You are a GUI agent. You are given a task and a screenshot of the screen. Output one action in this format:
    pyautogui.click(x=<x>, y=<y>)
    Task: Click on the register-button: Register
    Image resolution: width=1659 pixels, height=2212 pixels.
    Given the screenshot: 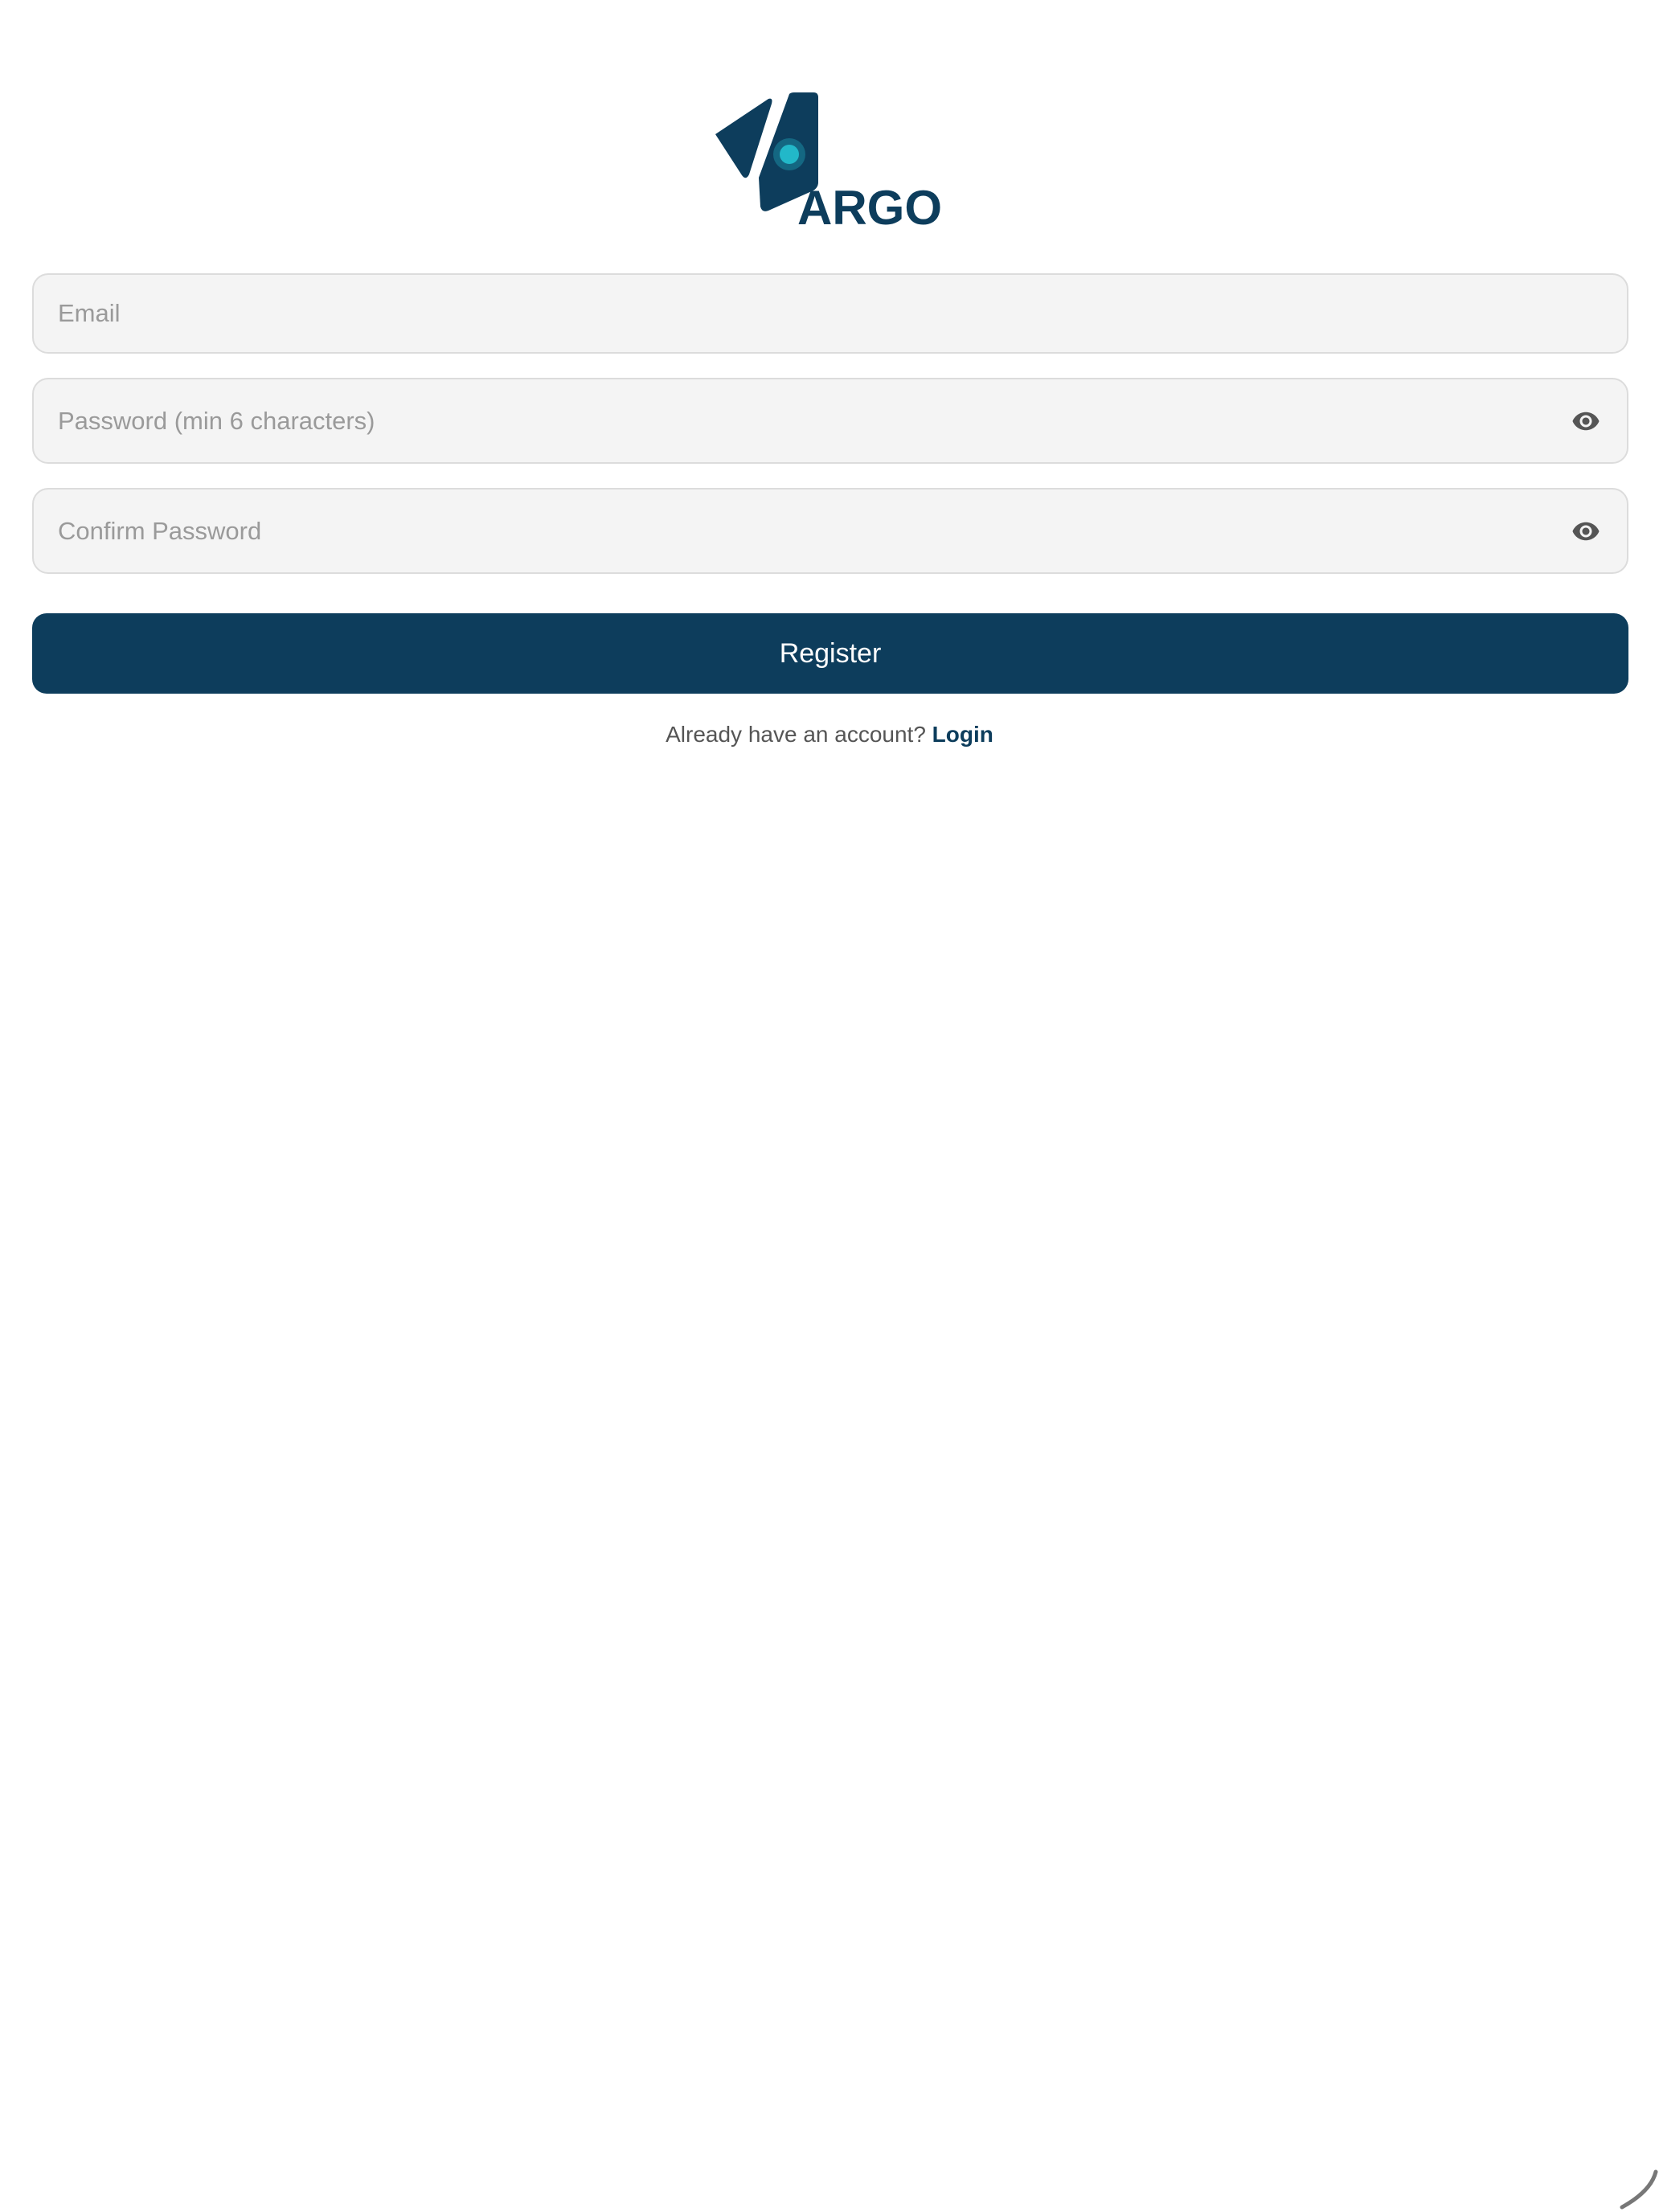 What is the action you would take?
    pyautogui.click(x=830, y=653)
    